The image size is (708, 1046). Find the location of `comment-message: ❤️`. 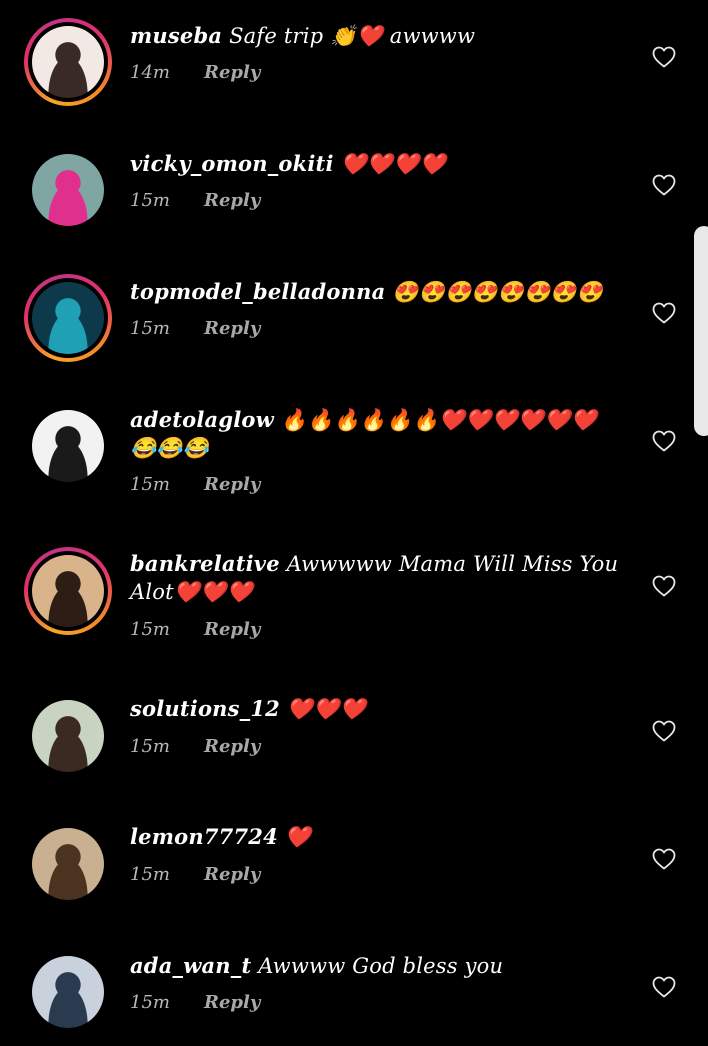

comment-message: ❤️ is located at coordinates (298, 837).